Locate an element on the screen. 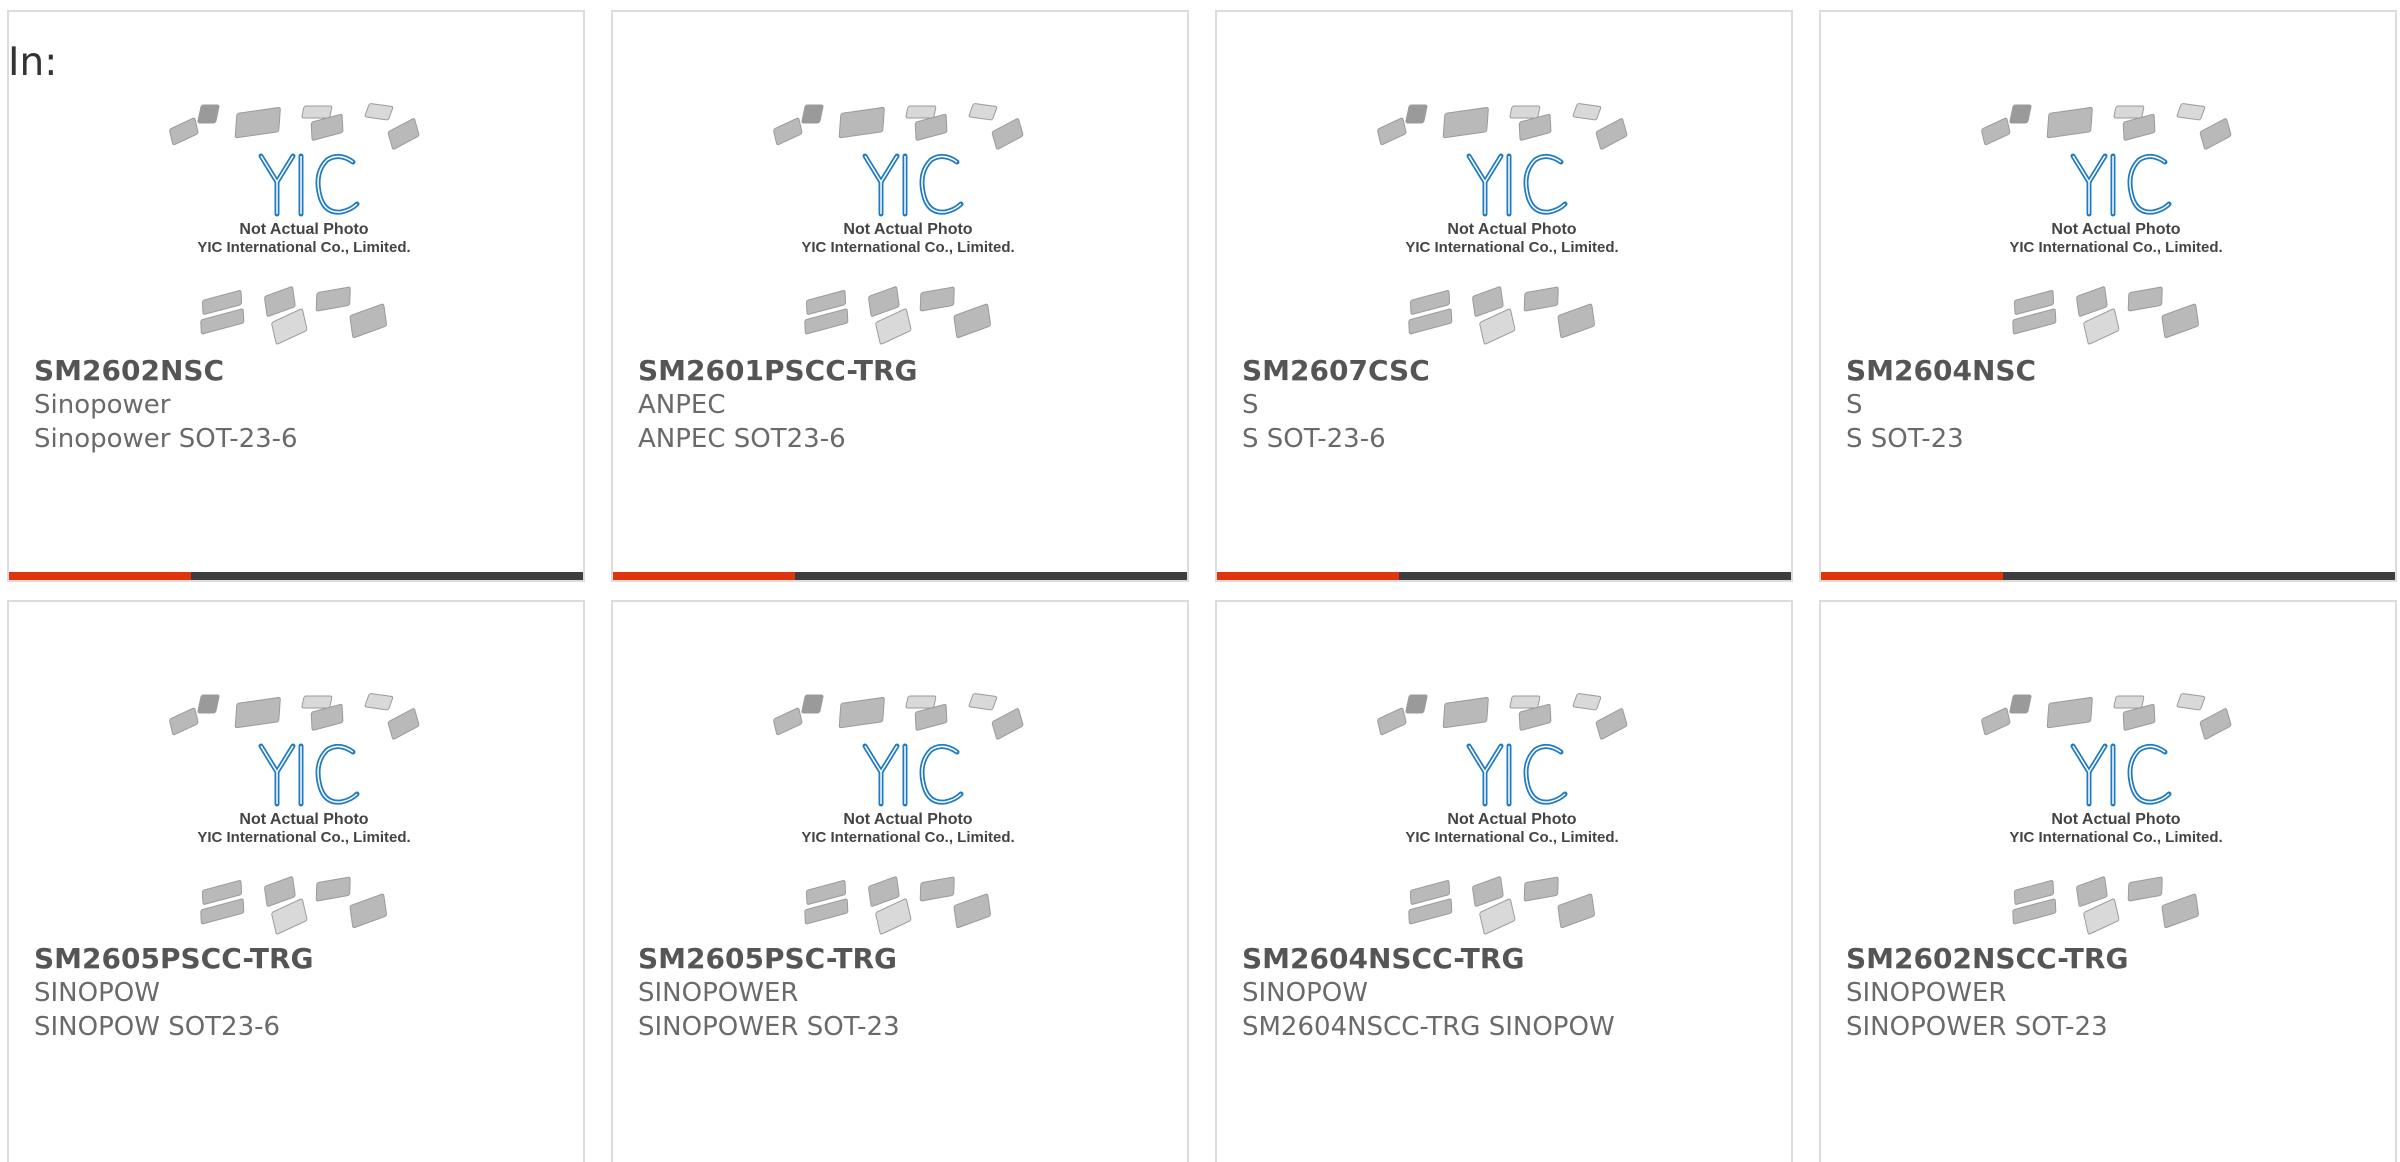 Image resolution: width=2400 pixels, height=1162 pixels. description: S SOT-23 is located at coordinates (1905, 439).